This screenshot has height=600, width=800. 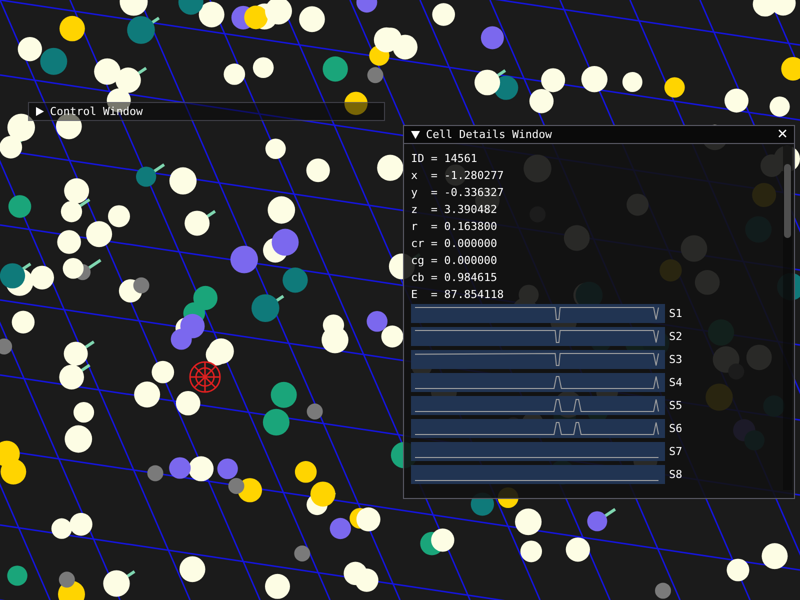 I want to click on plot-label: S1, so click(x=675, y=313).